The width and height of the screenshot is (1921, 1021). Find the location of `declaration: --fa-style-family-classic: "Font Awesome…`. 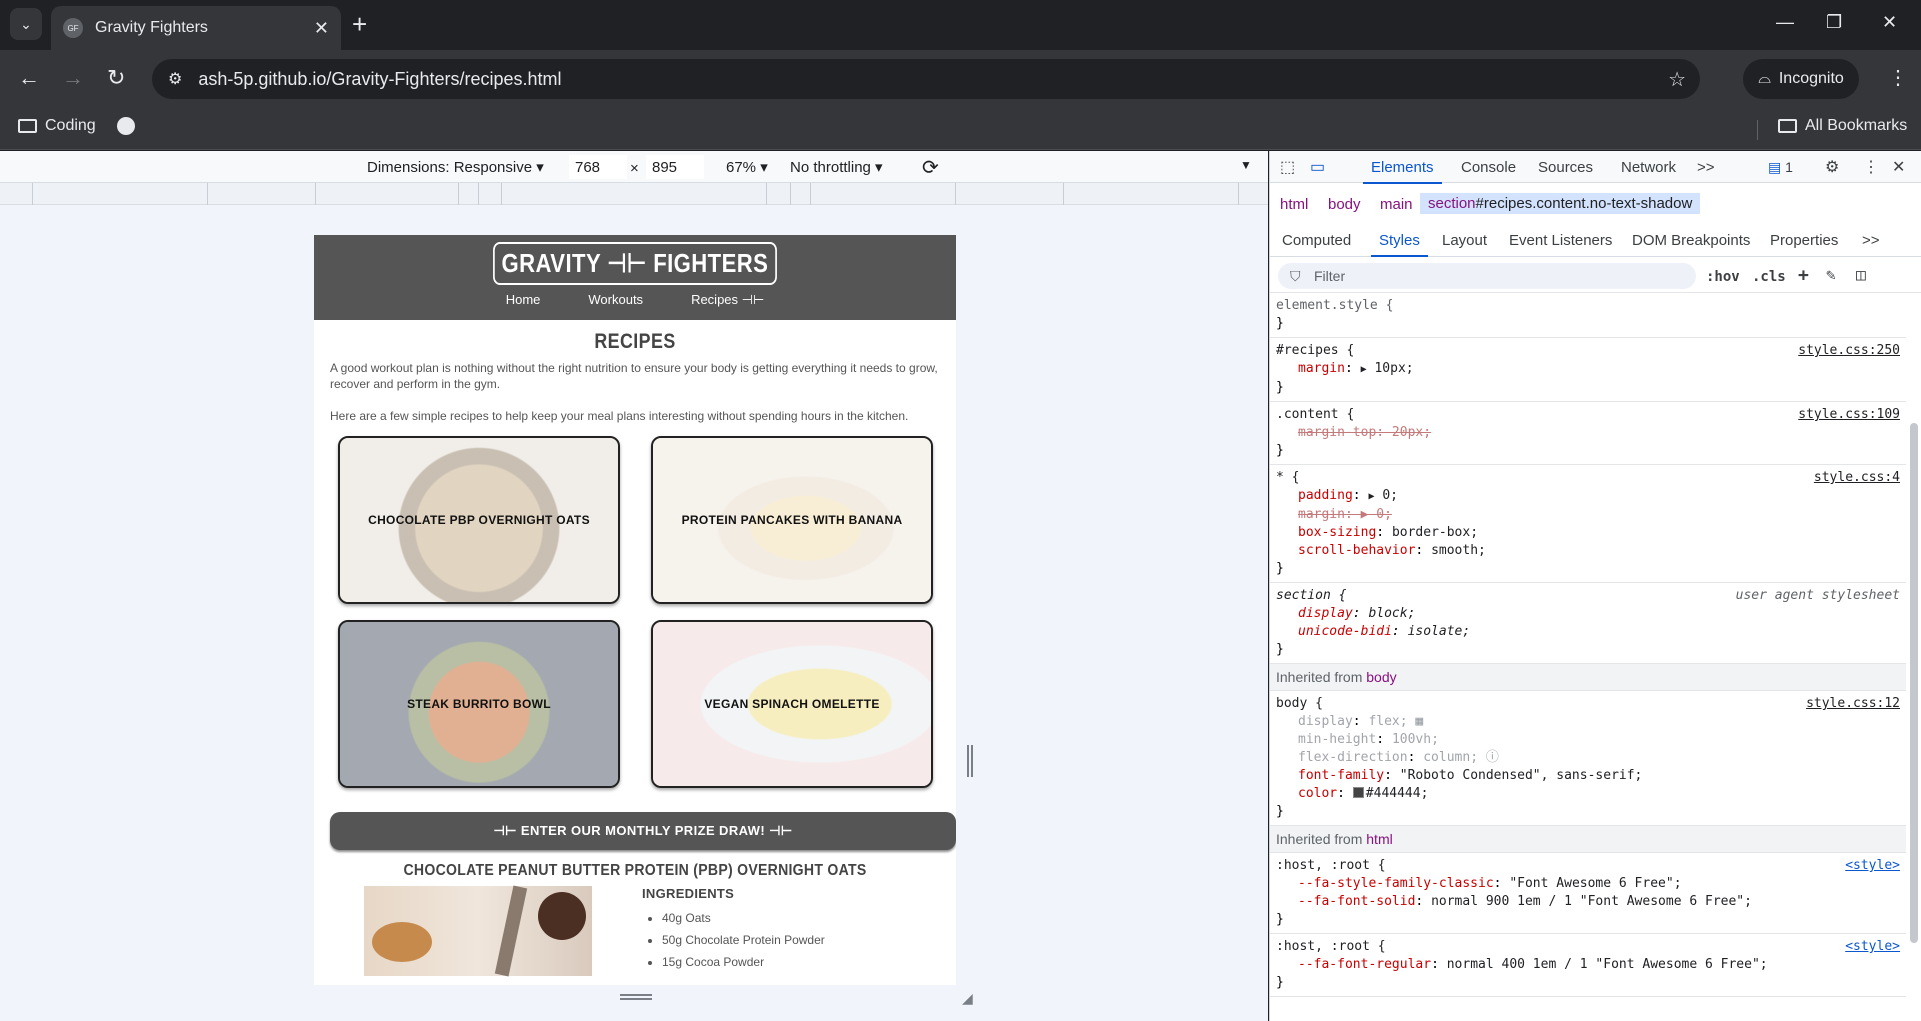

declaration: --fa-style-family-classic: "Font Awesome… is located at coordinates (1588, 884).